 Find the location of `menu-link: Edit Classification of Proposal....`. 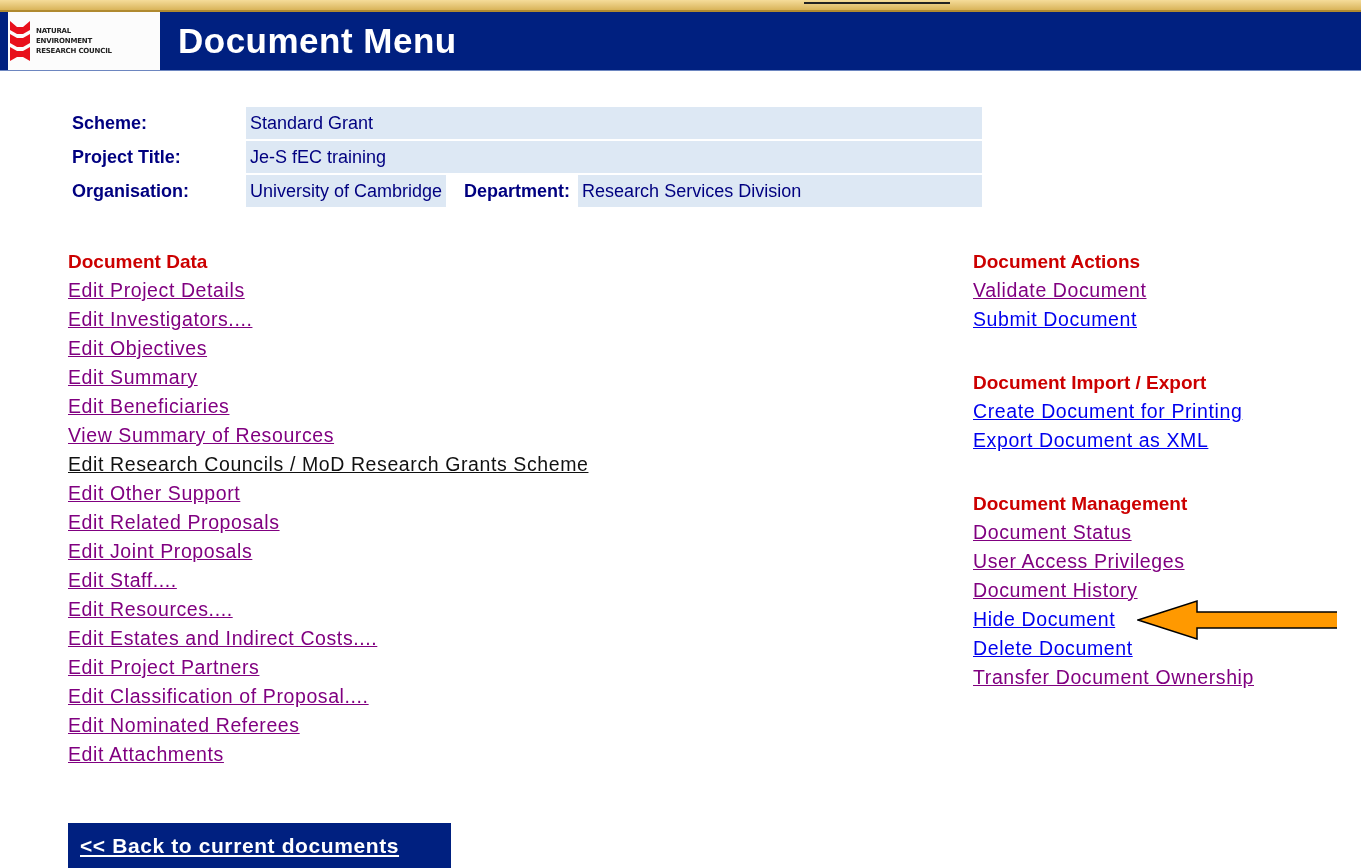

menu-link: Edit Classification of Proposal.... is located at coordinates (218, 696).